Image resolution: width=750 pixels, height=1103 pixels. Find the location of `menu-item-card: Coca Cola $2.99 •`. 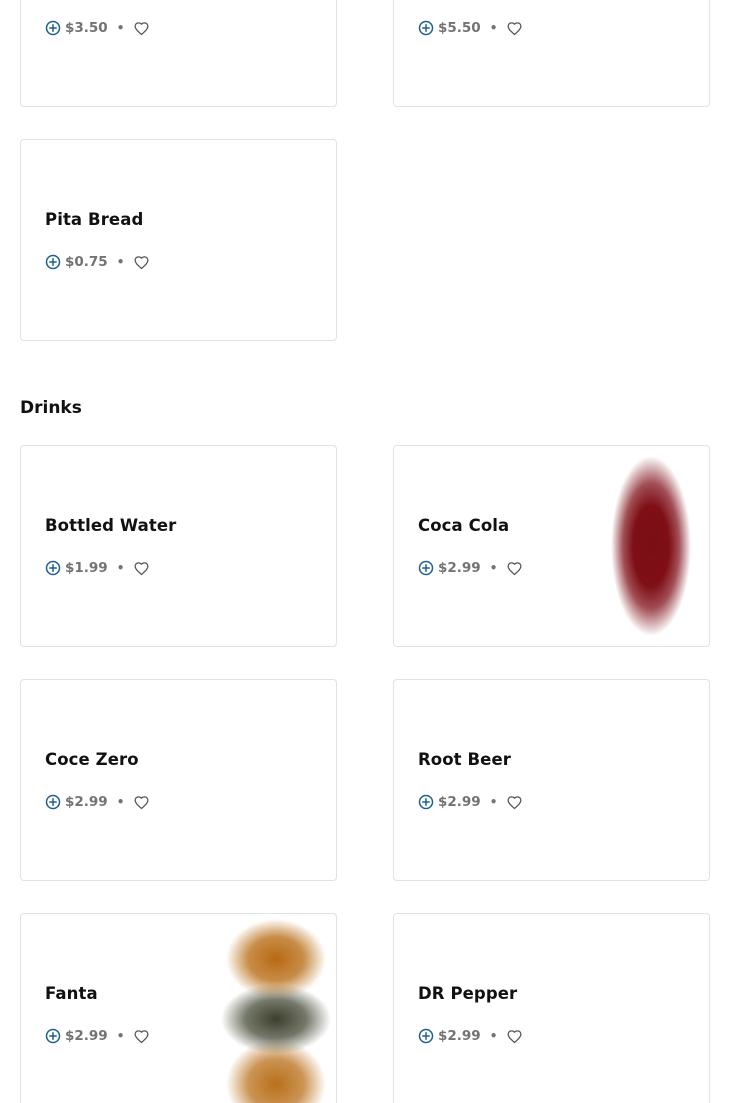

menu-item-card: Coca Cola $2.99 • is located at coordinates (551, 546).